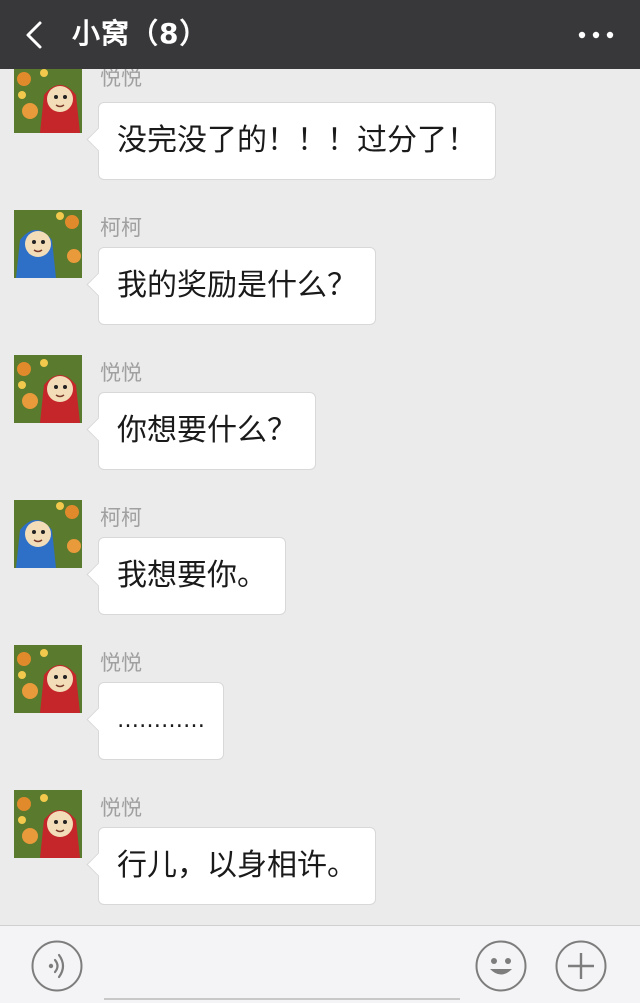  I want to click on message-bubble: 我的奖励是什么？, so click(237, 286).